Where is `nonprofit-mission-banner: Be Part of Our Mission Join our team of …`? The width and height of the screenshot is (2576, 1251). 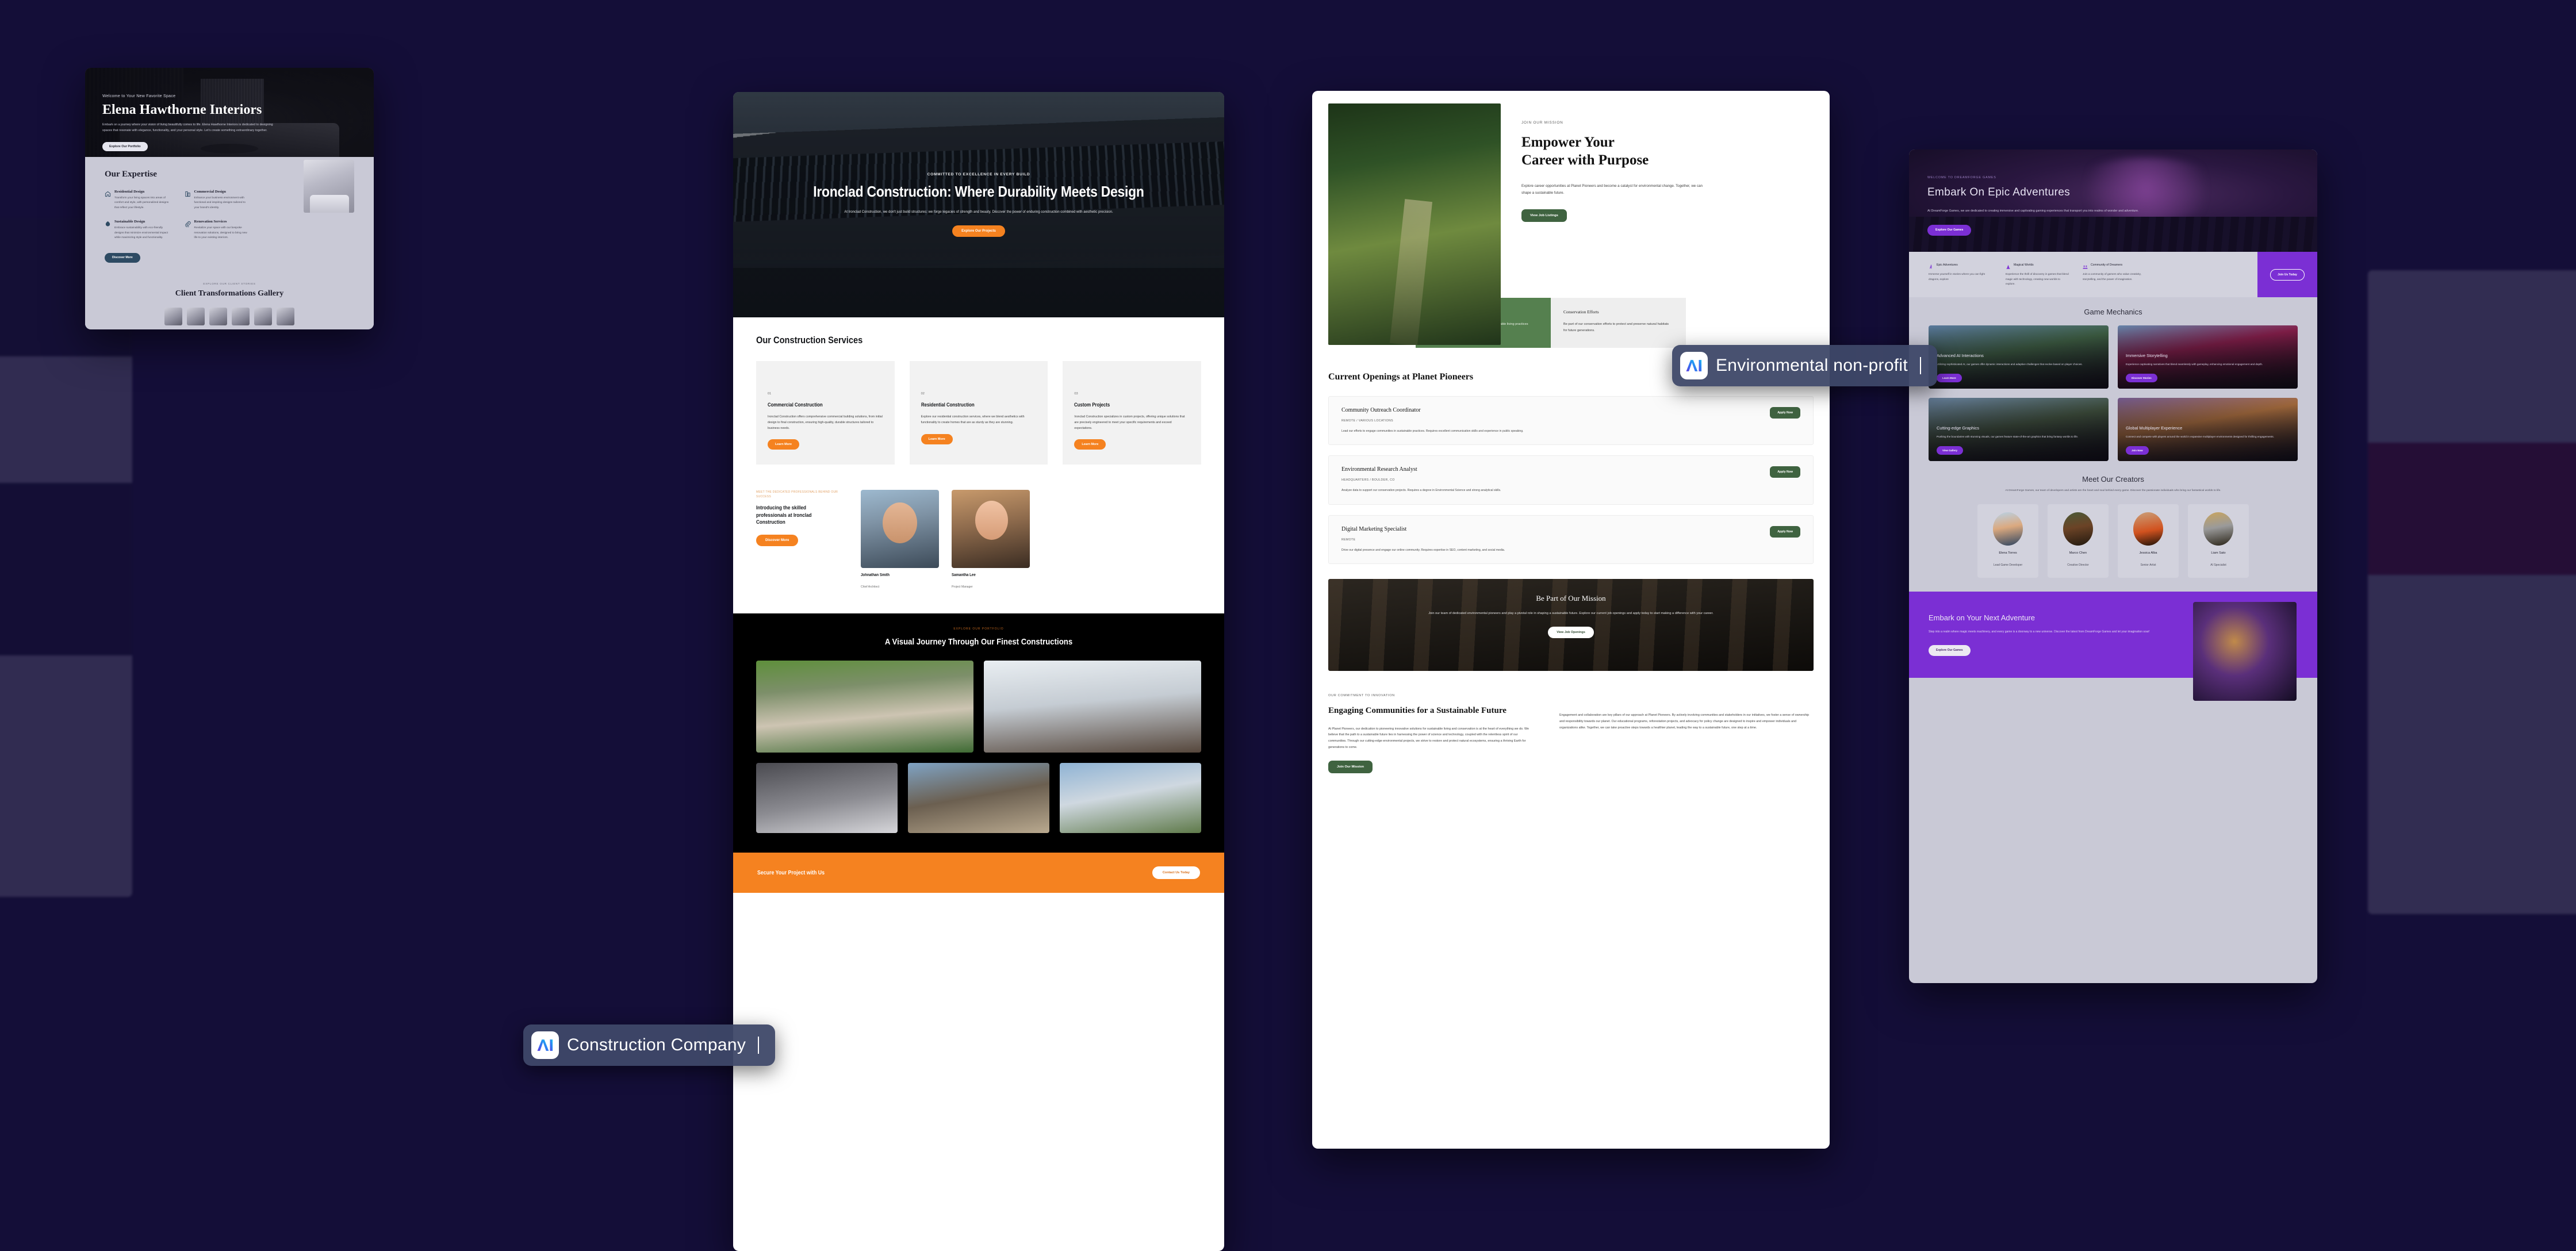 nonprofit-mission-banner: Be Part of Our Mission Join our team of … is located at coordinates (1571, 625).